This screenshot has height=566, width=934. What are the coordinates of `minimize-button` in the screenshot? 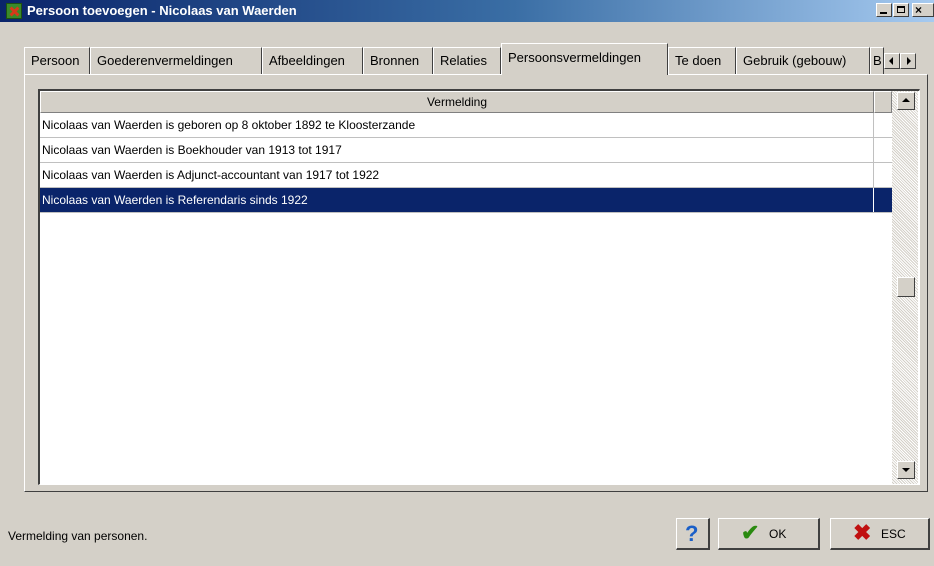 It's located at (884, 10).